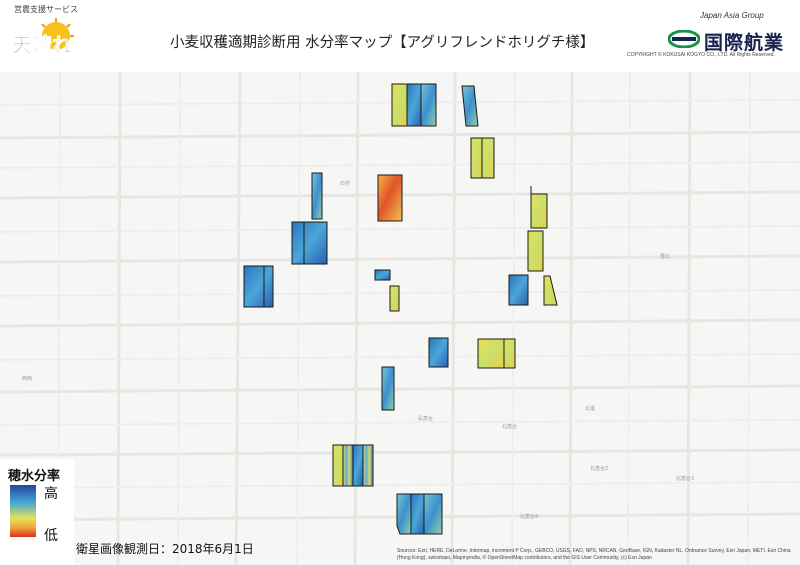 This screenshot has width=800, height=565. Describe the element at coordinates (42, 45) in the screenshot. I see `logo-text: 天晴れ` at that location.